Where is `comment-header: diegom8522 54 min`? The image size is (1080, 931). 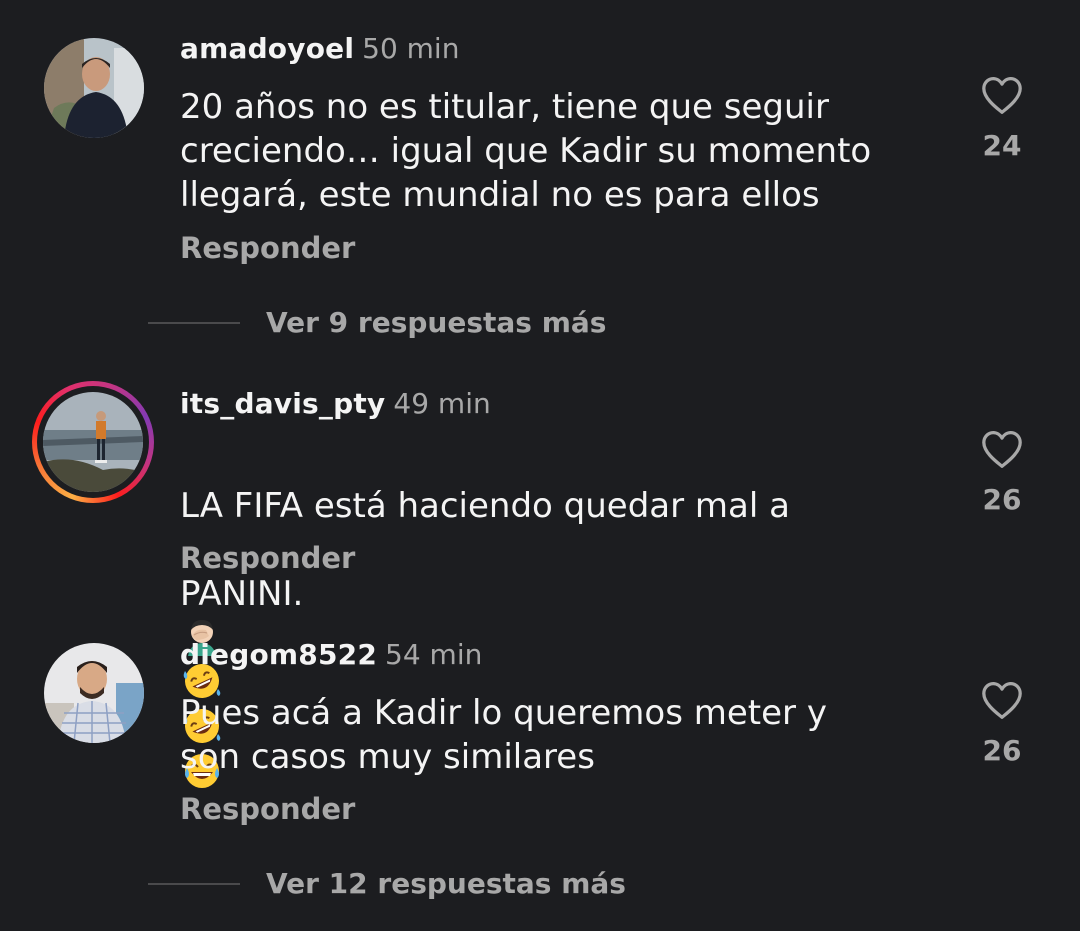 comment-header: diegom8522 54 min is located at coordinates (331, 655).